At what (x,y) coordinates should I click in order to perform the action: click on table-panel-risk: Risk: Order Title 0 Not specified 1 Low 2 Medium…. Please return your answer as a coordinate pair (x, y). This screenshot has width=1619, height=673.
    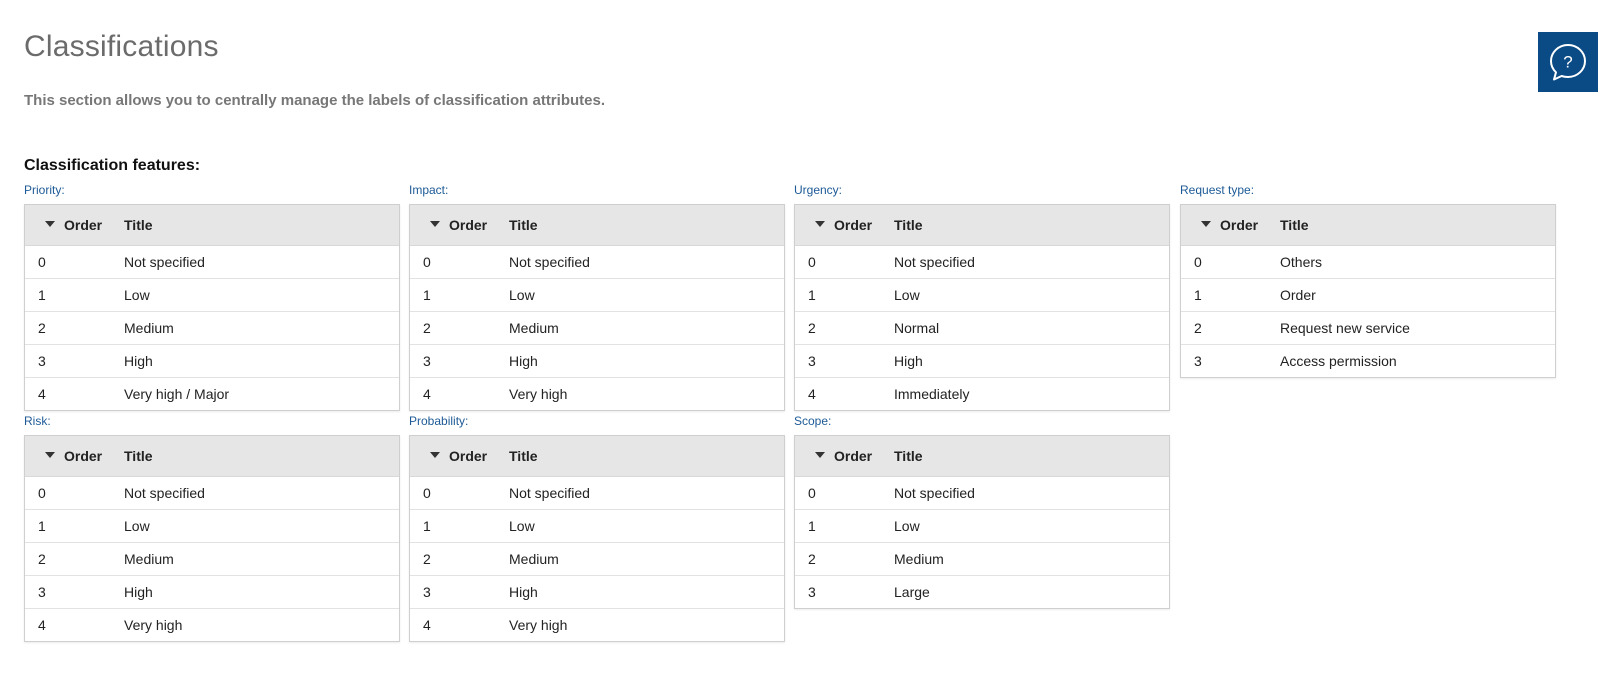
    Looking at the image, I should click on (212, 527).